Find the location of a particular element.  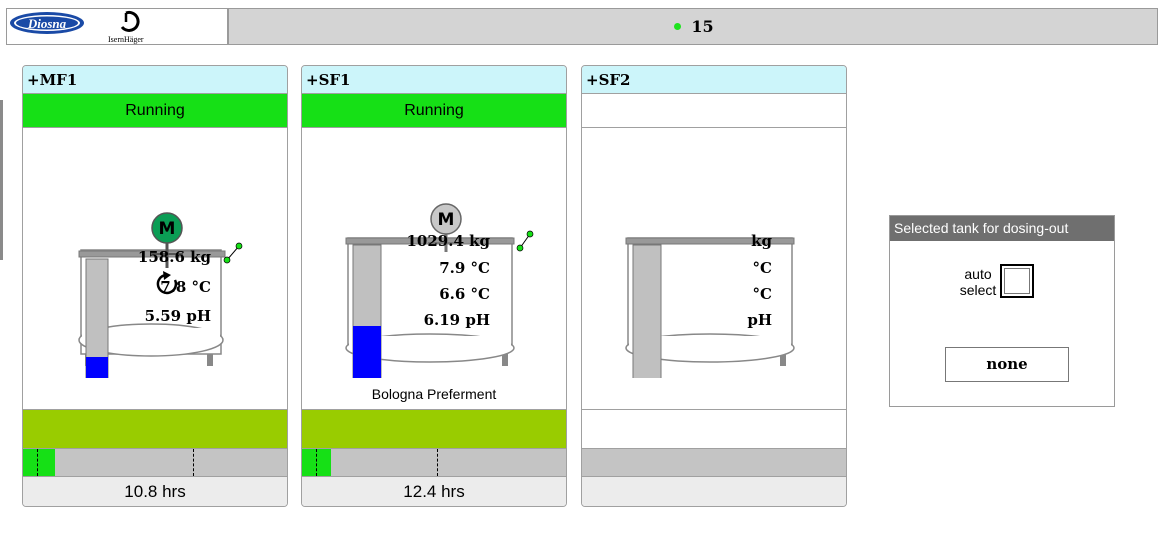

weight-value: kg is located at coordinates (761, 241).